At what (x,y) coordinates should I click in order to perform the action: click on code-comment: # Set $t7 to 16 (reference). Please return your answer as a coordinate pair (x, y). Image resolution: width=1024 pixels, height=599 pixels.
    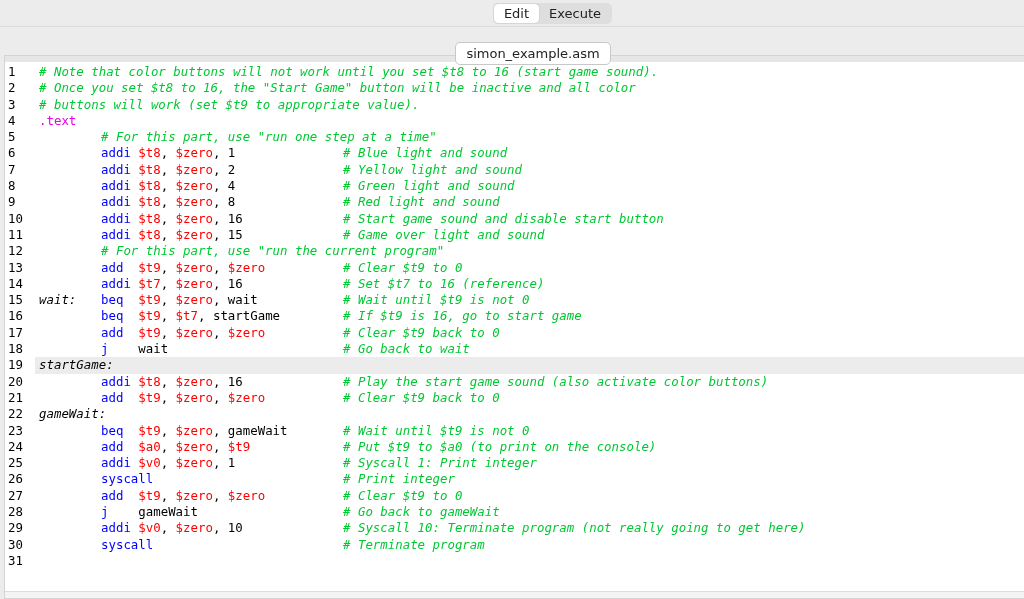
    Looking at the image, I should click on (444, 284).